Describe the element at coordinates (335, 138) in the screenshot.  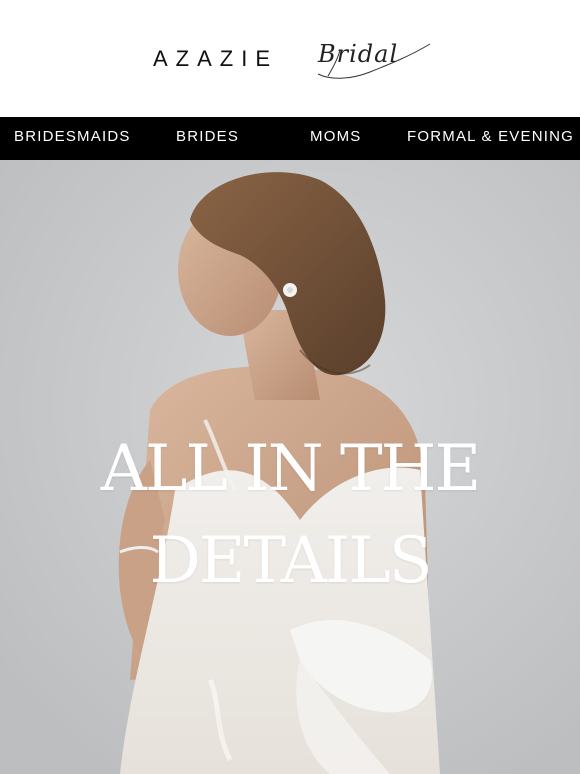
I see `nav-moms: MOMS` at that location.